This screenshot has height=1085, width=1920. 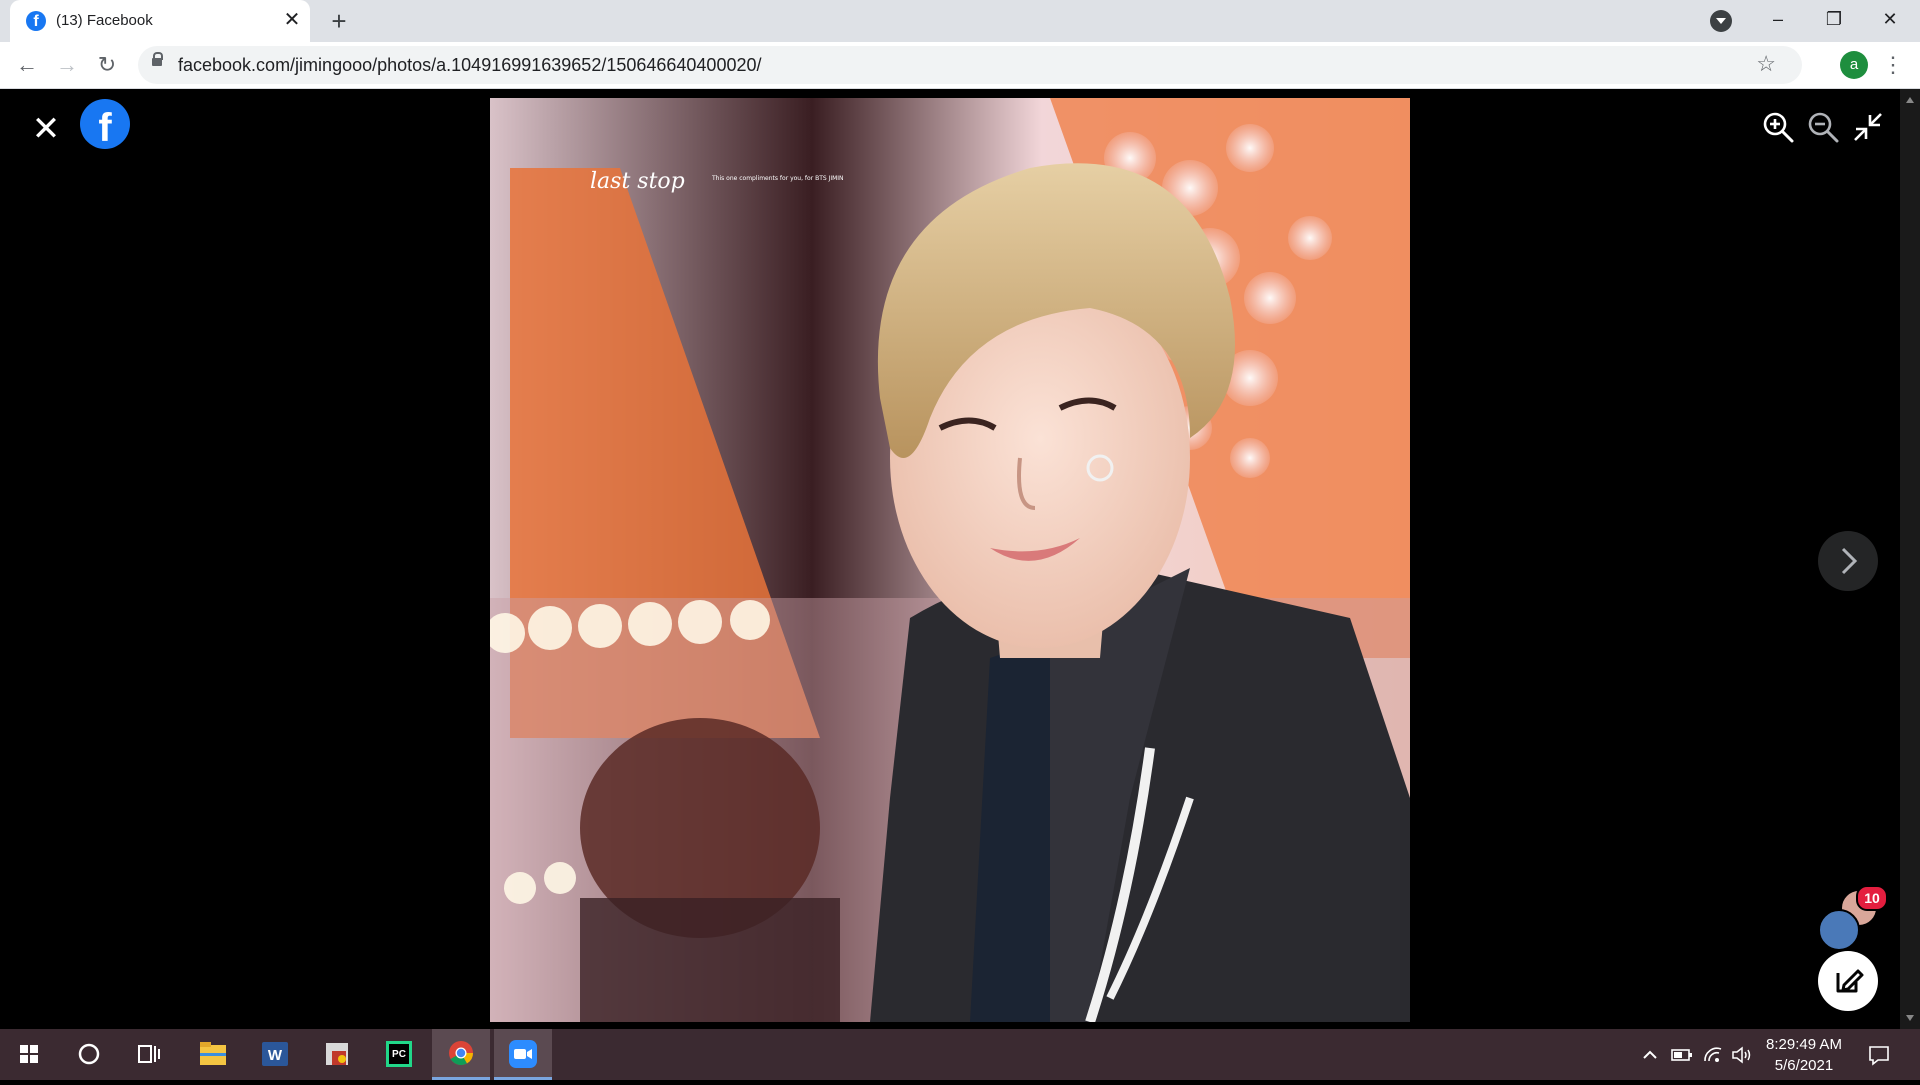 What do you see at coordinates (1868, 127) in the screenshot?
I see `exit-fullscreen-icon` at bounding box center [1868, 127].